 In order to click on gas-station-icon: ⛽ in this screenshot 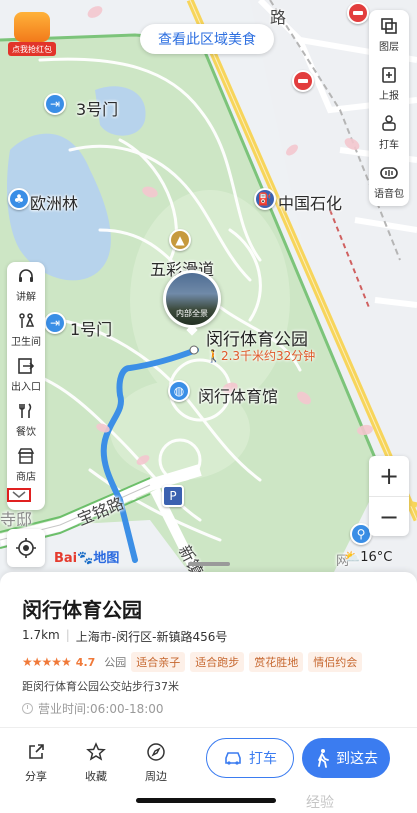, I will do `click(265, 199)`.